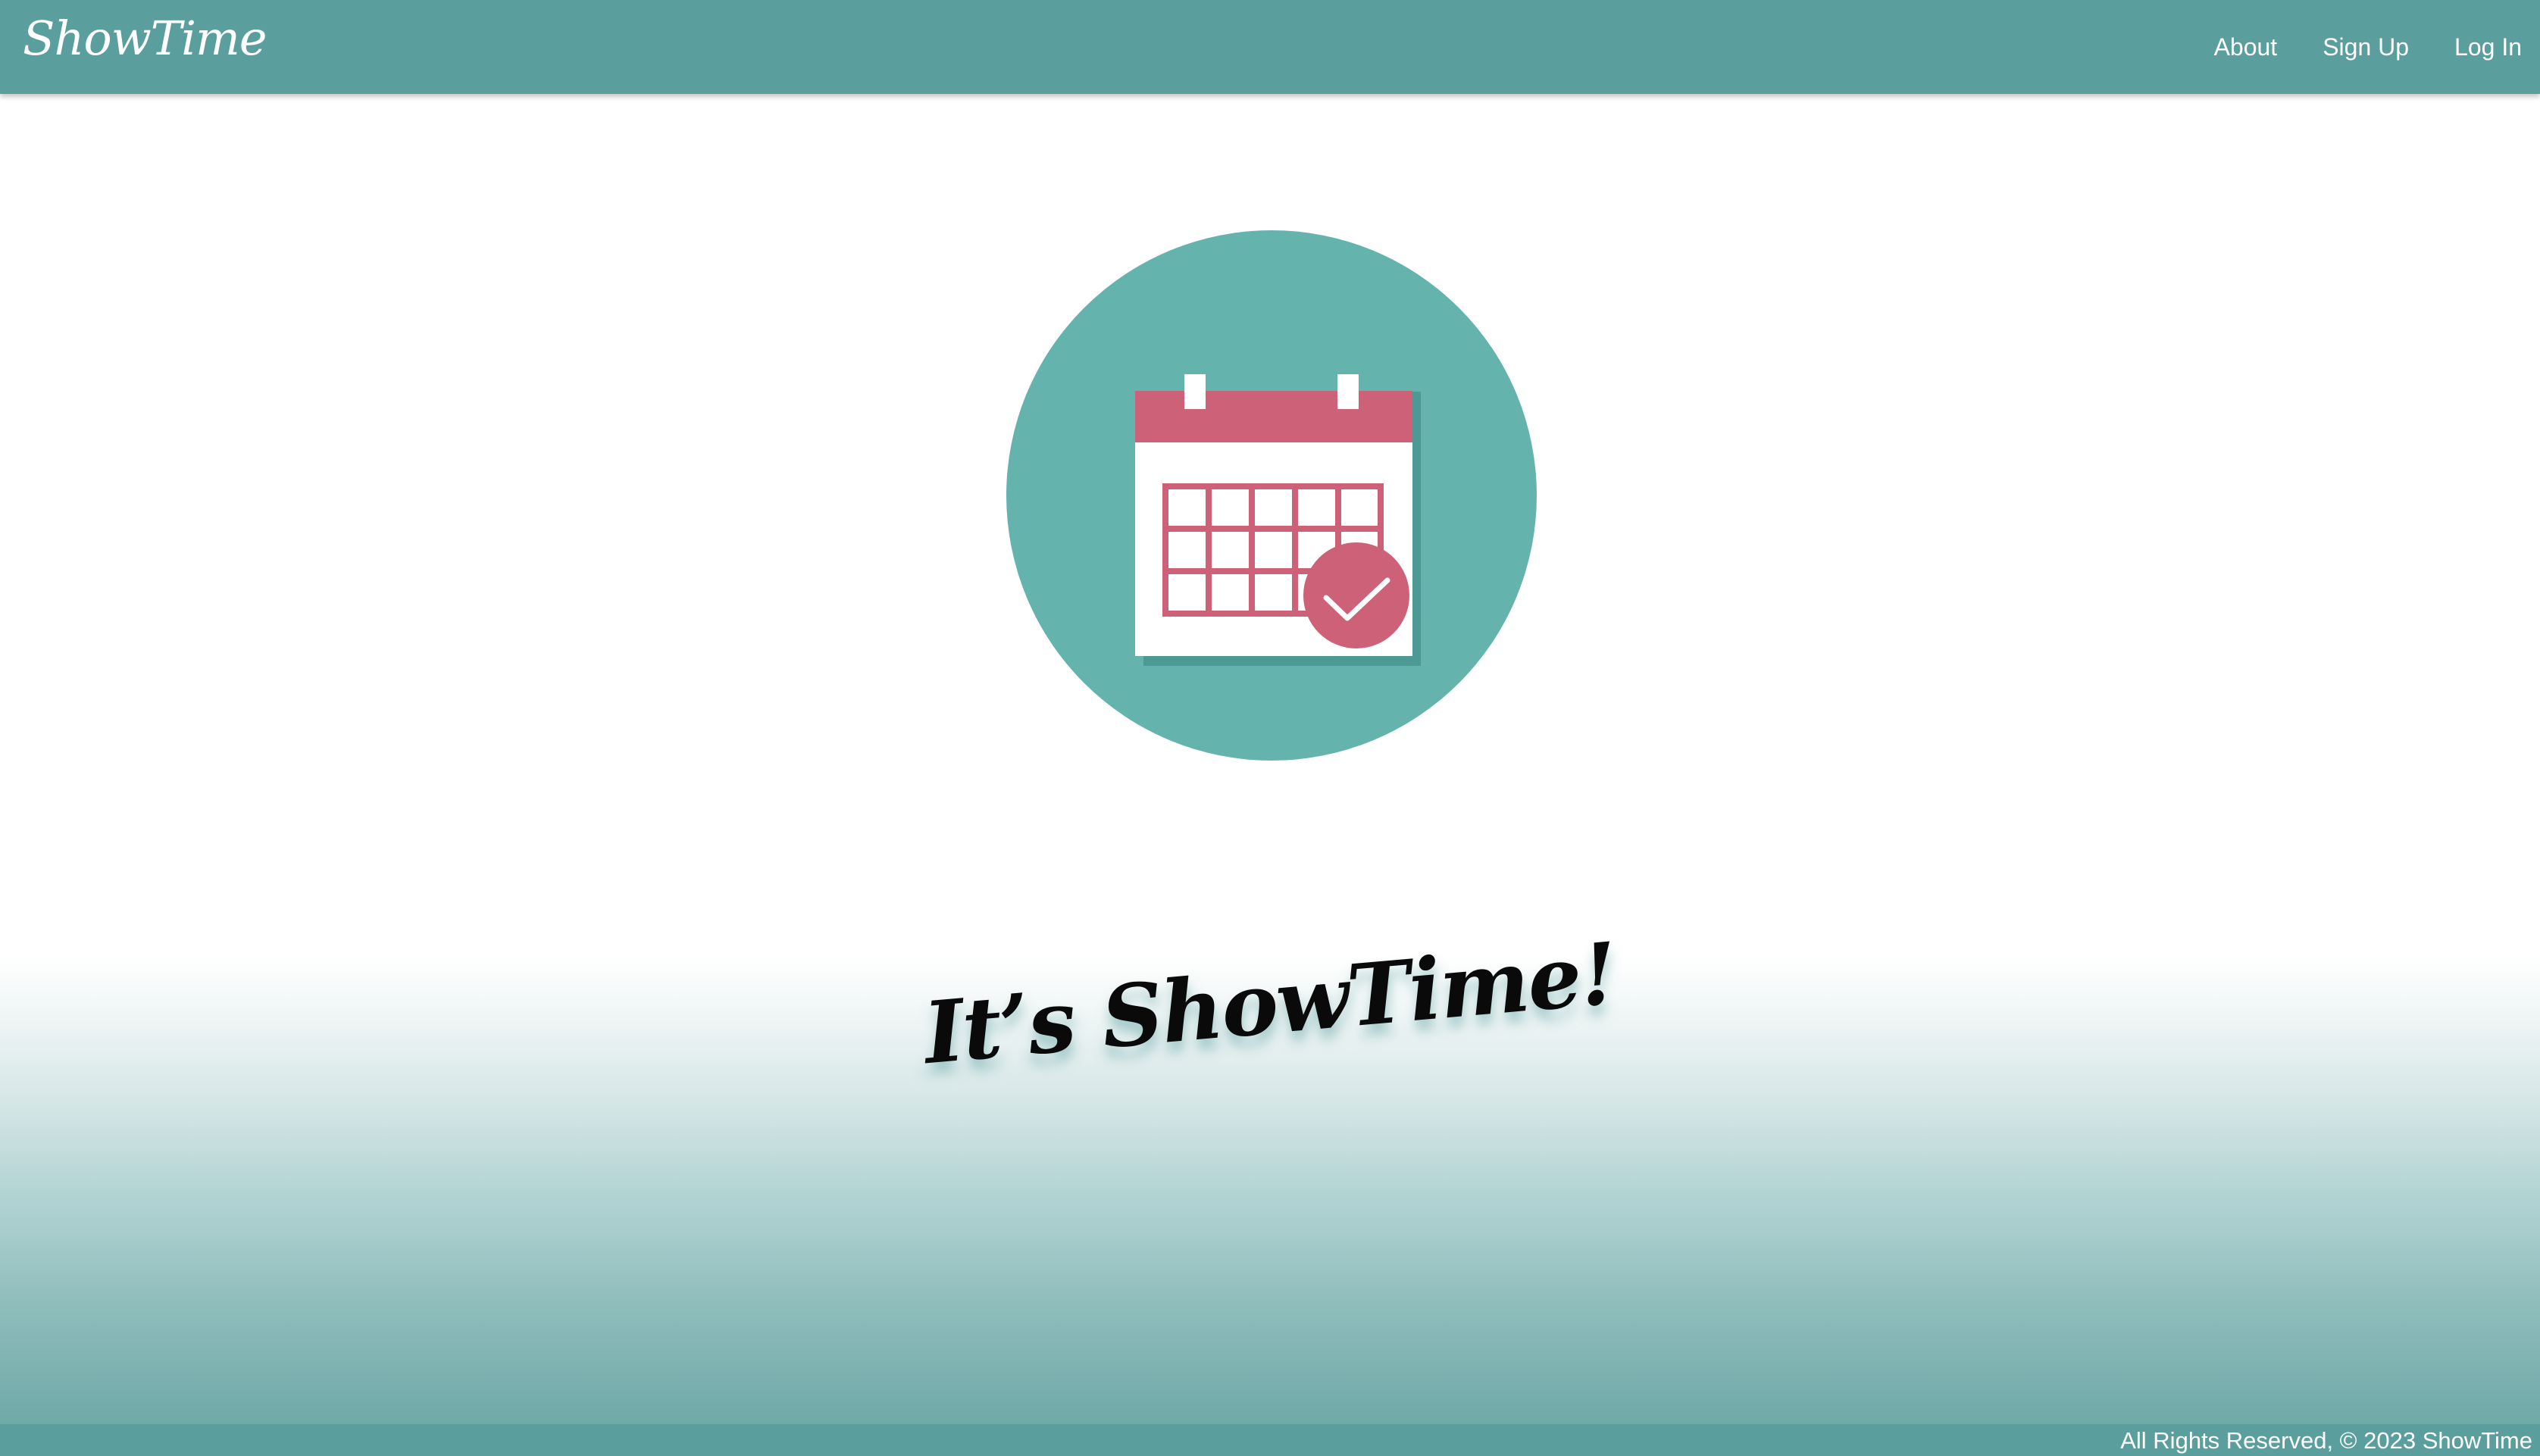 This screenshot has height=1456, width=2540. Describe the element at coordinates (2366, 47) in the screenshot. I see `nav-link-sign-up: Sign Up` at that location.